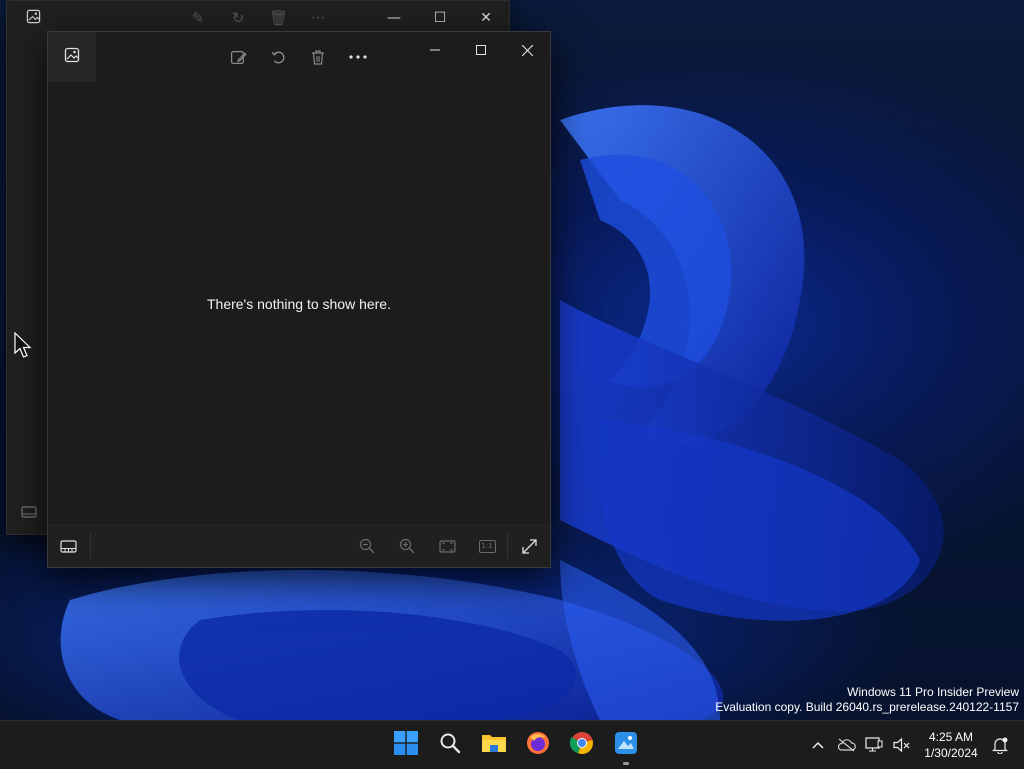 The width and height of the screenshot is (1024, 769). What do you see at coordinates (318, 18) in the screenshot?
I see `more-options-icon: ···` at bounding box center [318, 18].